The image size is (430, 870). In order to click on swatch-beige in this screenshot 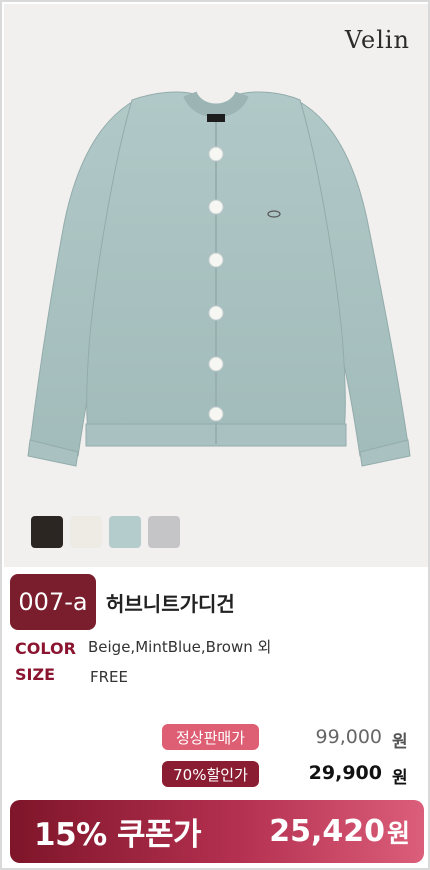, I will do `click(86, 532)`.